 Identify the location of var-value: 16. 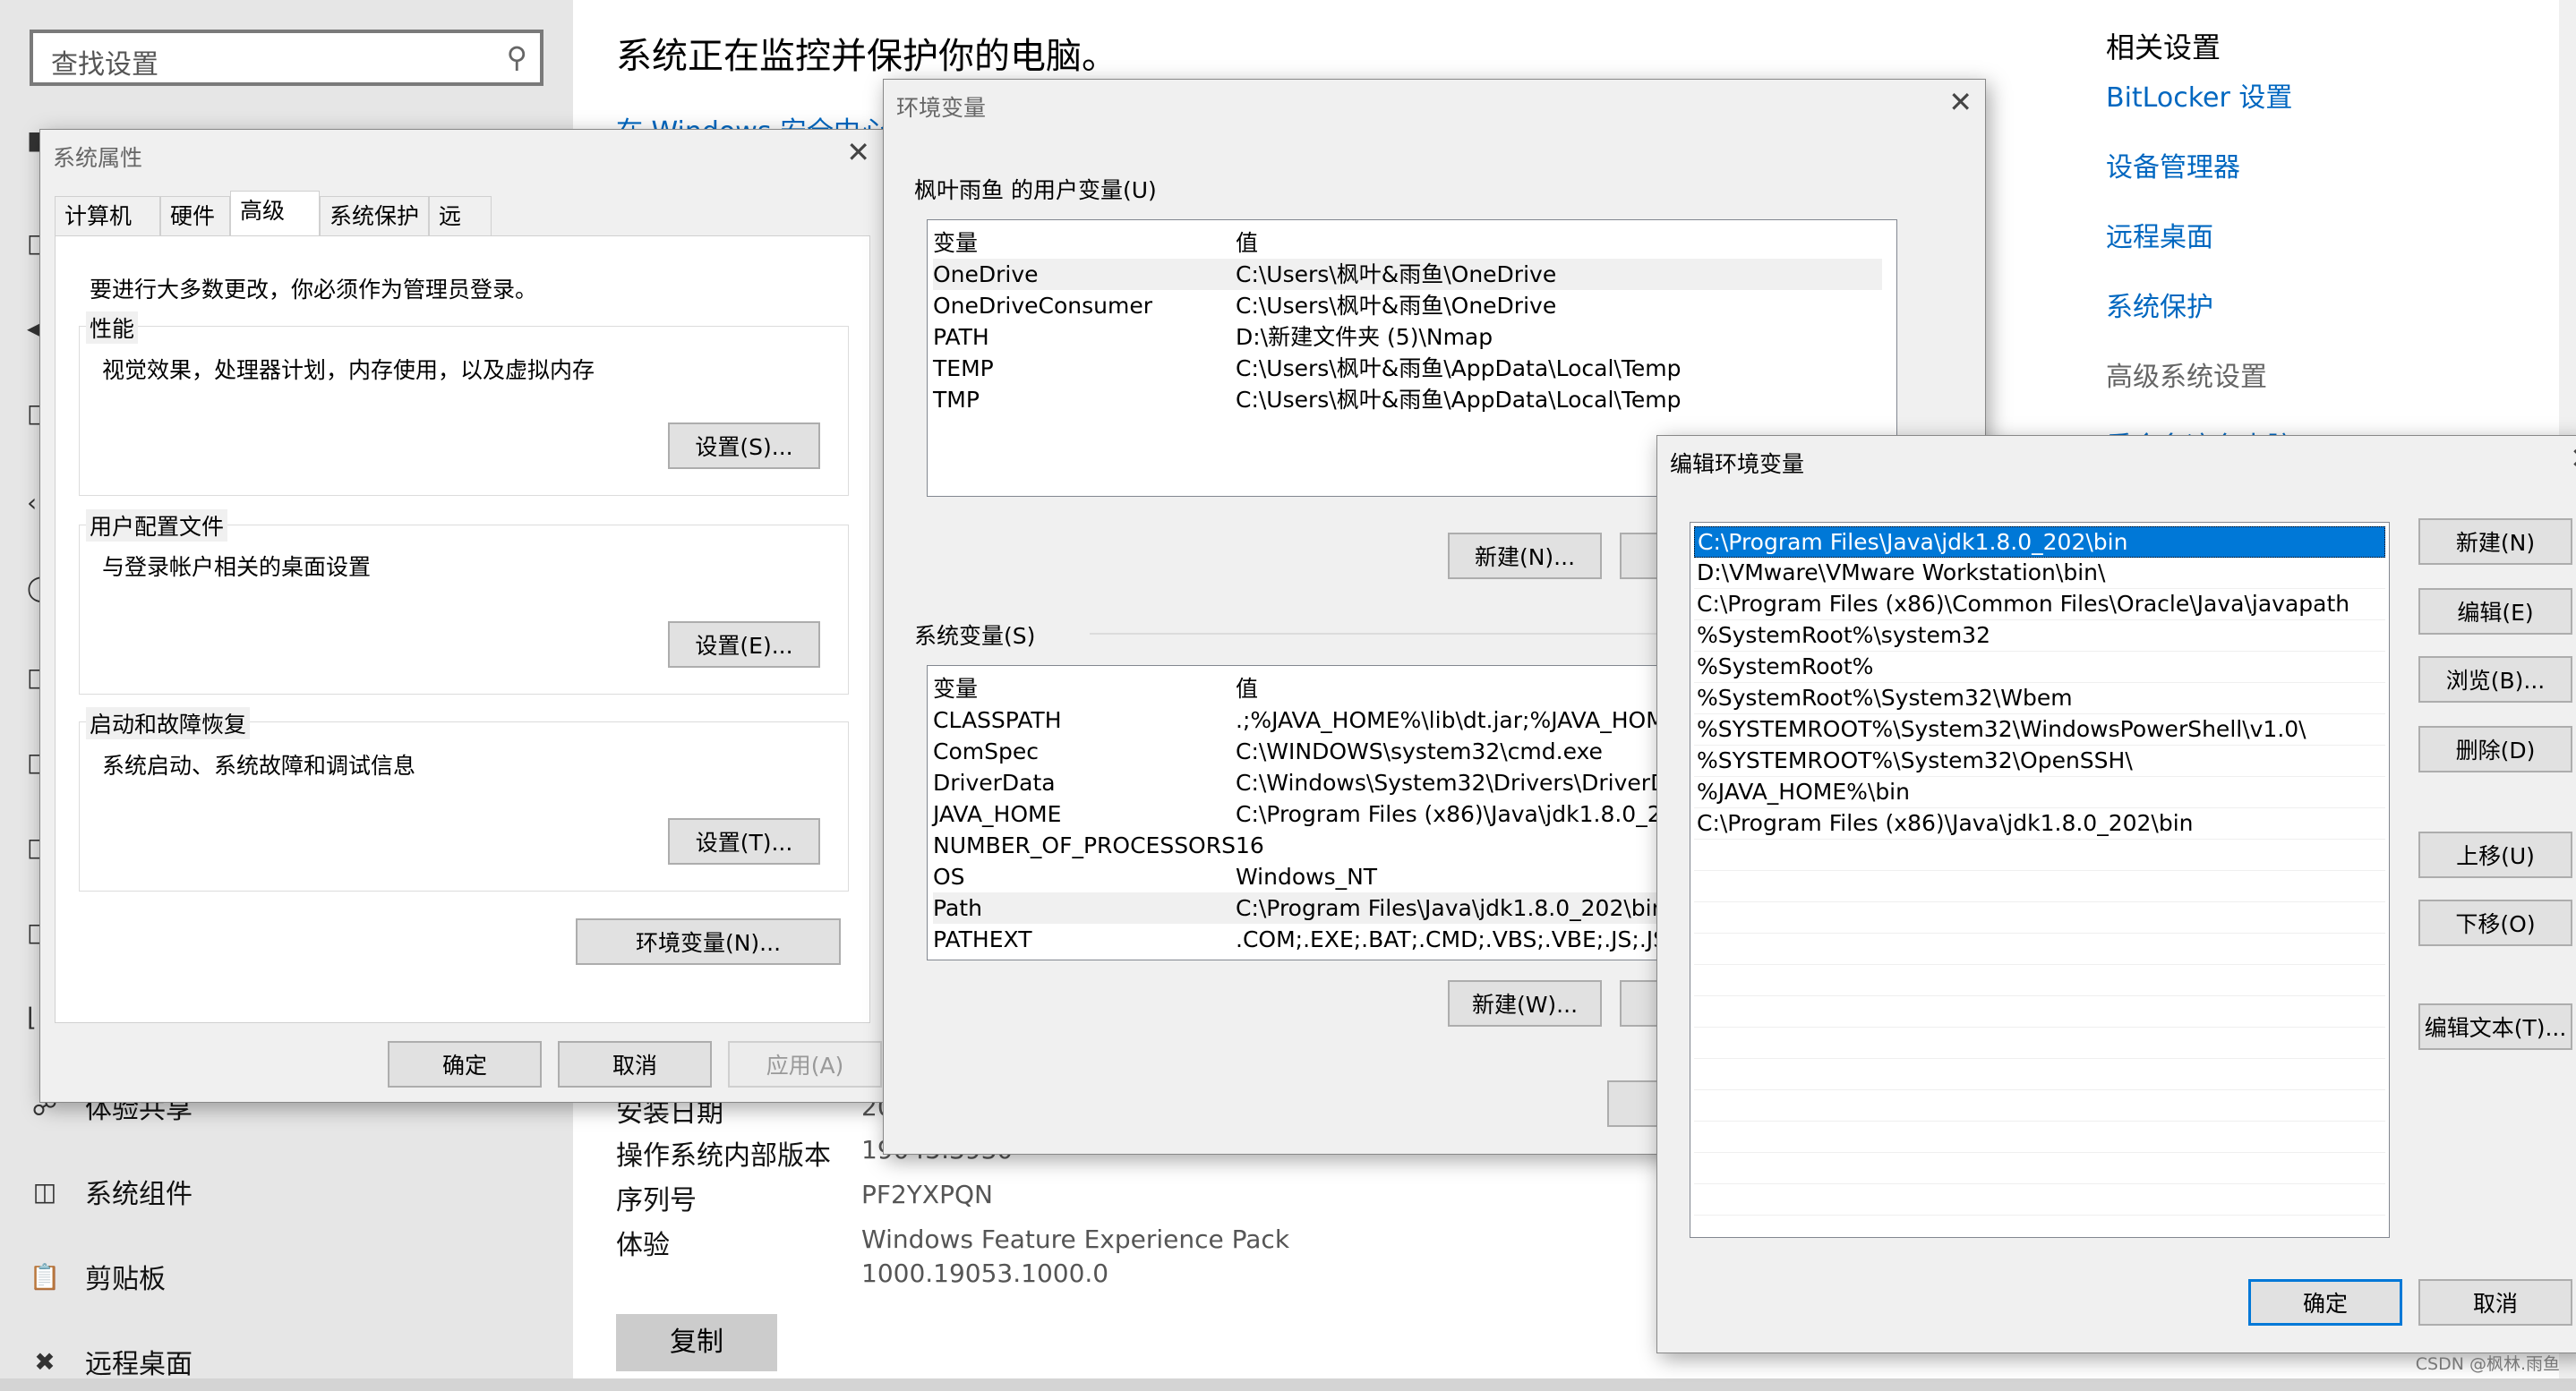
(1250, 845).